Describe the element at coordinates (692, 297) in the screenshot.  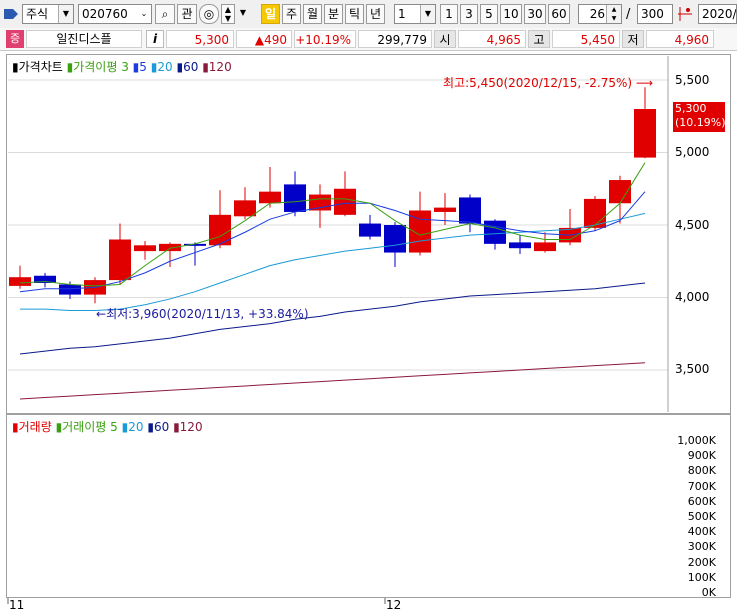
I see `price-y-tick: 4,000` at that location.